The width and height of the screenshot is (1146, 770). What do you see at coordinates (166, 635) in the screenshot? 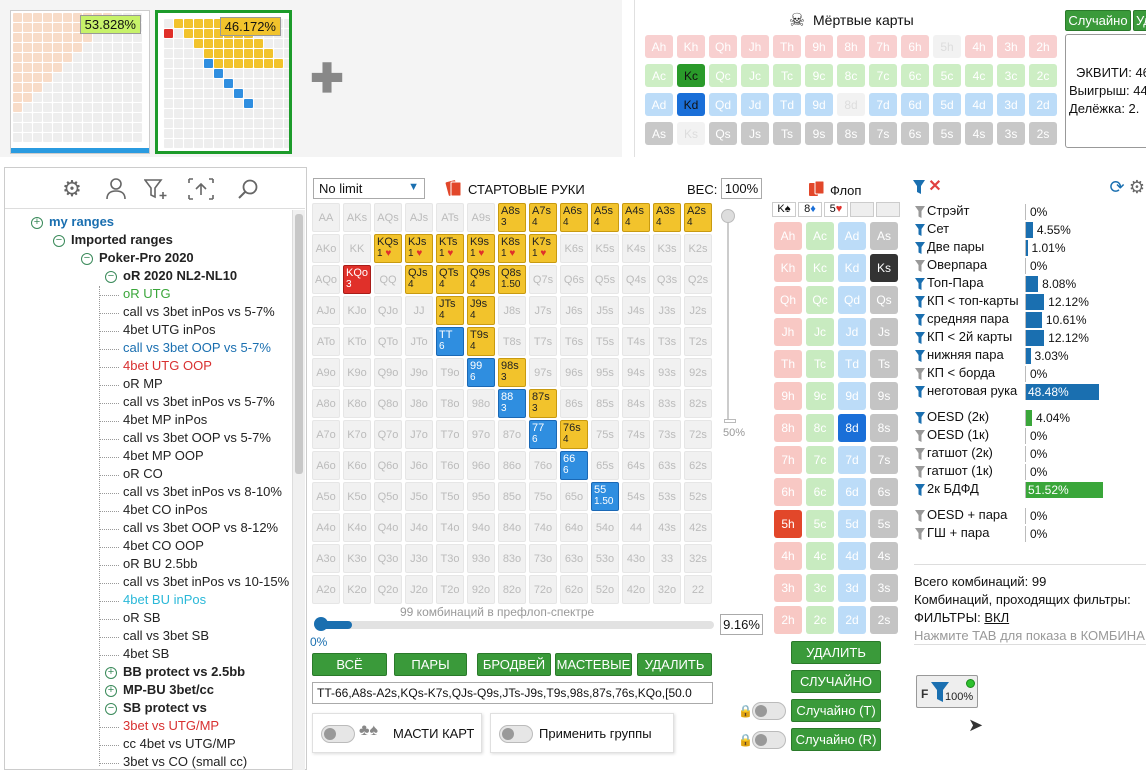
I see `tree-item: call vs 3bet SB` at bounding box center [166, 635].